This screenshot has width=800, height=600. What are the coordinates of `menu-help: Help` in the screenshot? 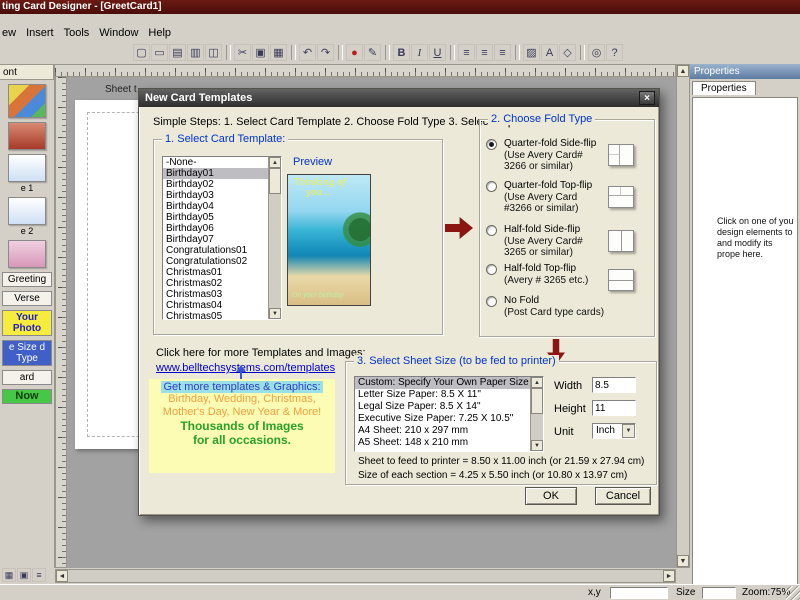 It's located at (162, 33).